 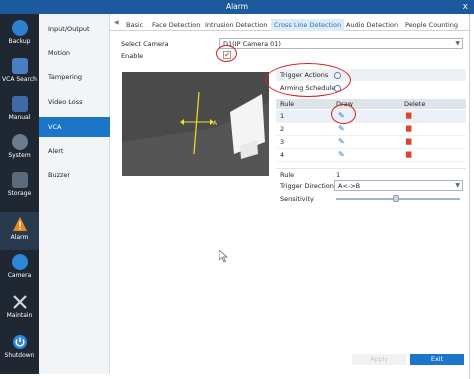 What do you see at coordinates (19, 355) in the screenshot?
I see `nav-label: Shutdown` at bounding box center [19, 355].